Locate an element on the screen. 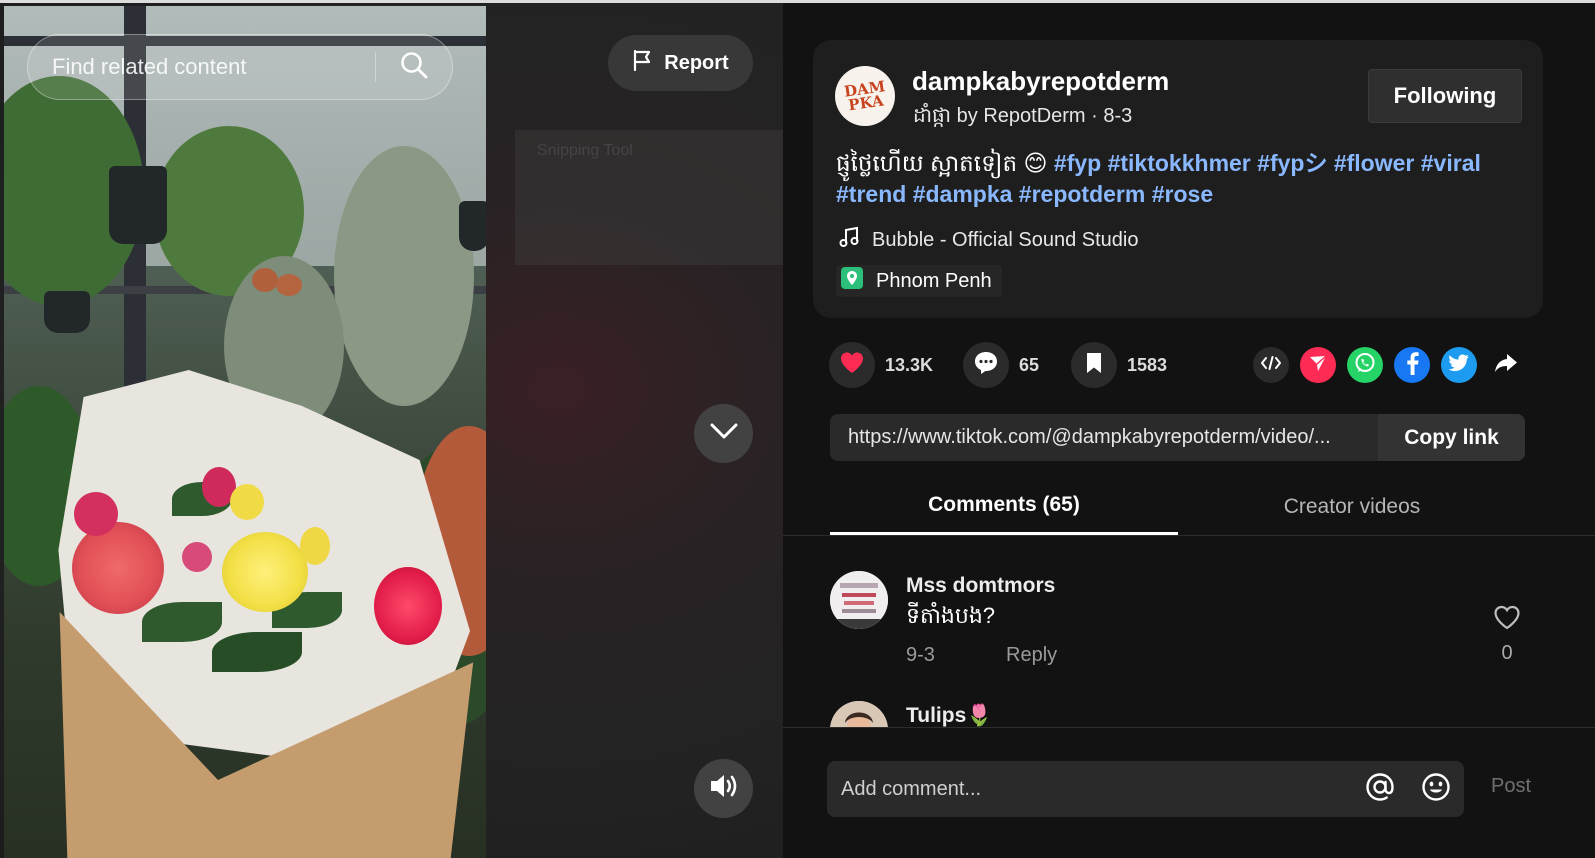 The image size is (1595, 858). search-input is located at coordinates (201, 67).